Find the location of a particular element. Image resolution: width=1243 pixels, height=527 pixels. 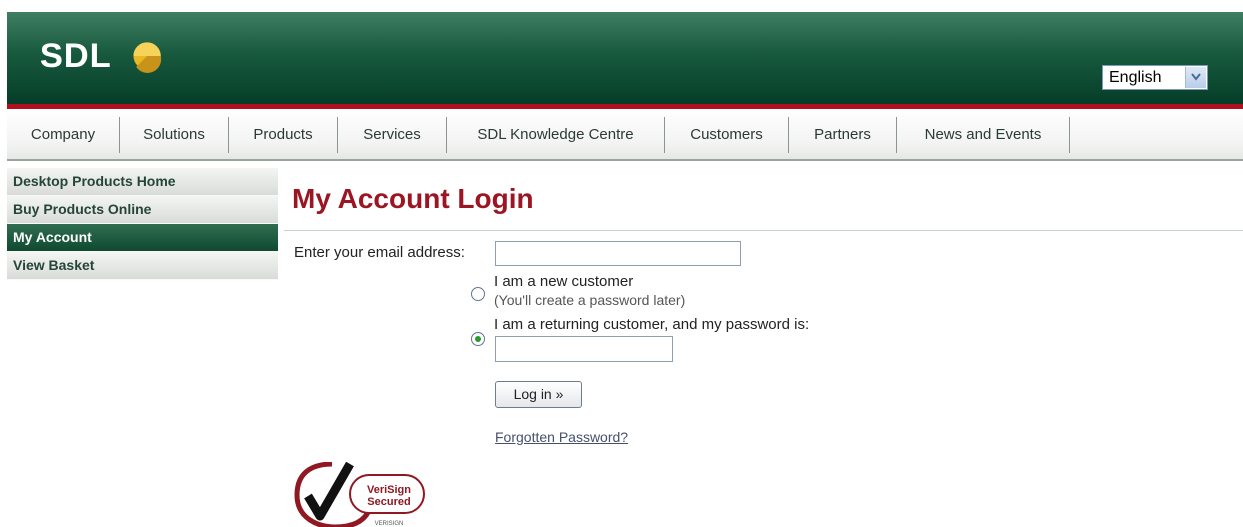

page-title: My Account Login is located at coordinates (413, 198).